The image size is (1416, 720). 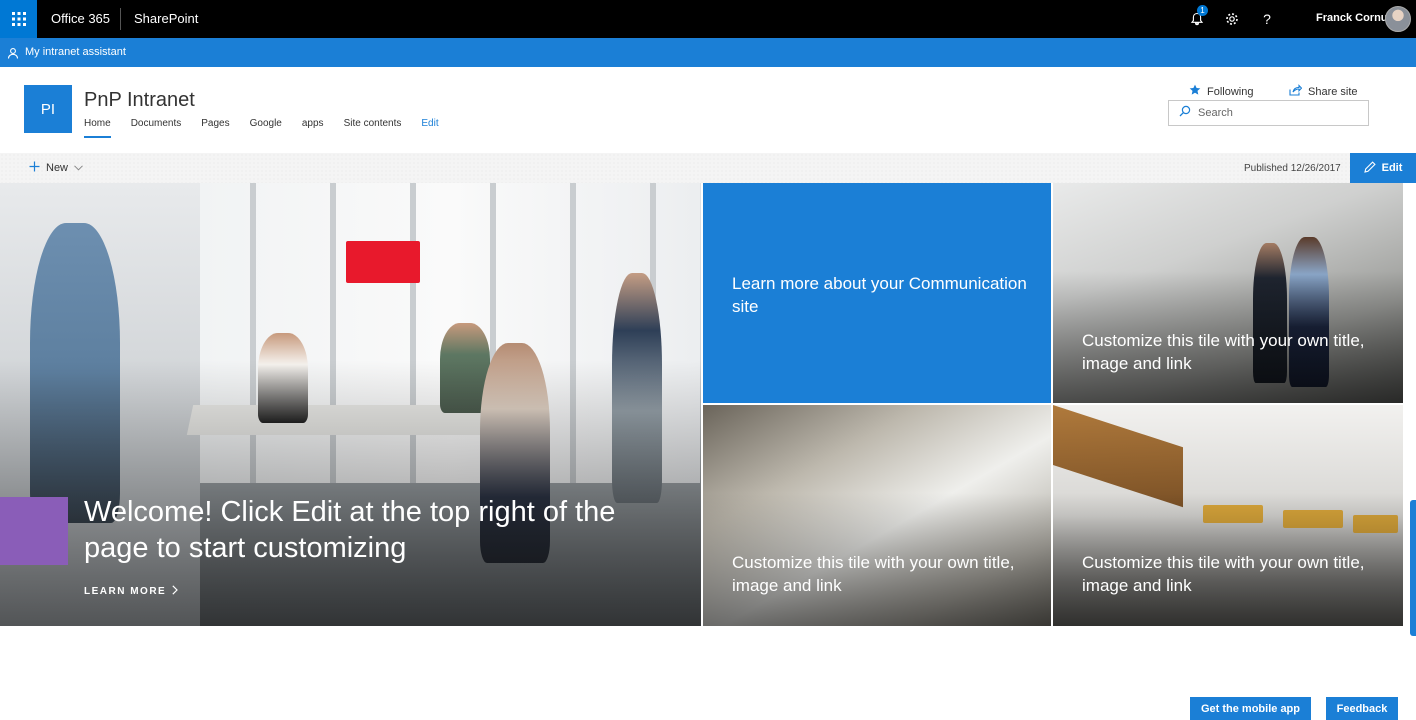 I want to click on red-lamp, so click(x=383, y=262).